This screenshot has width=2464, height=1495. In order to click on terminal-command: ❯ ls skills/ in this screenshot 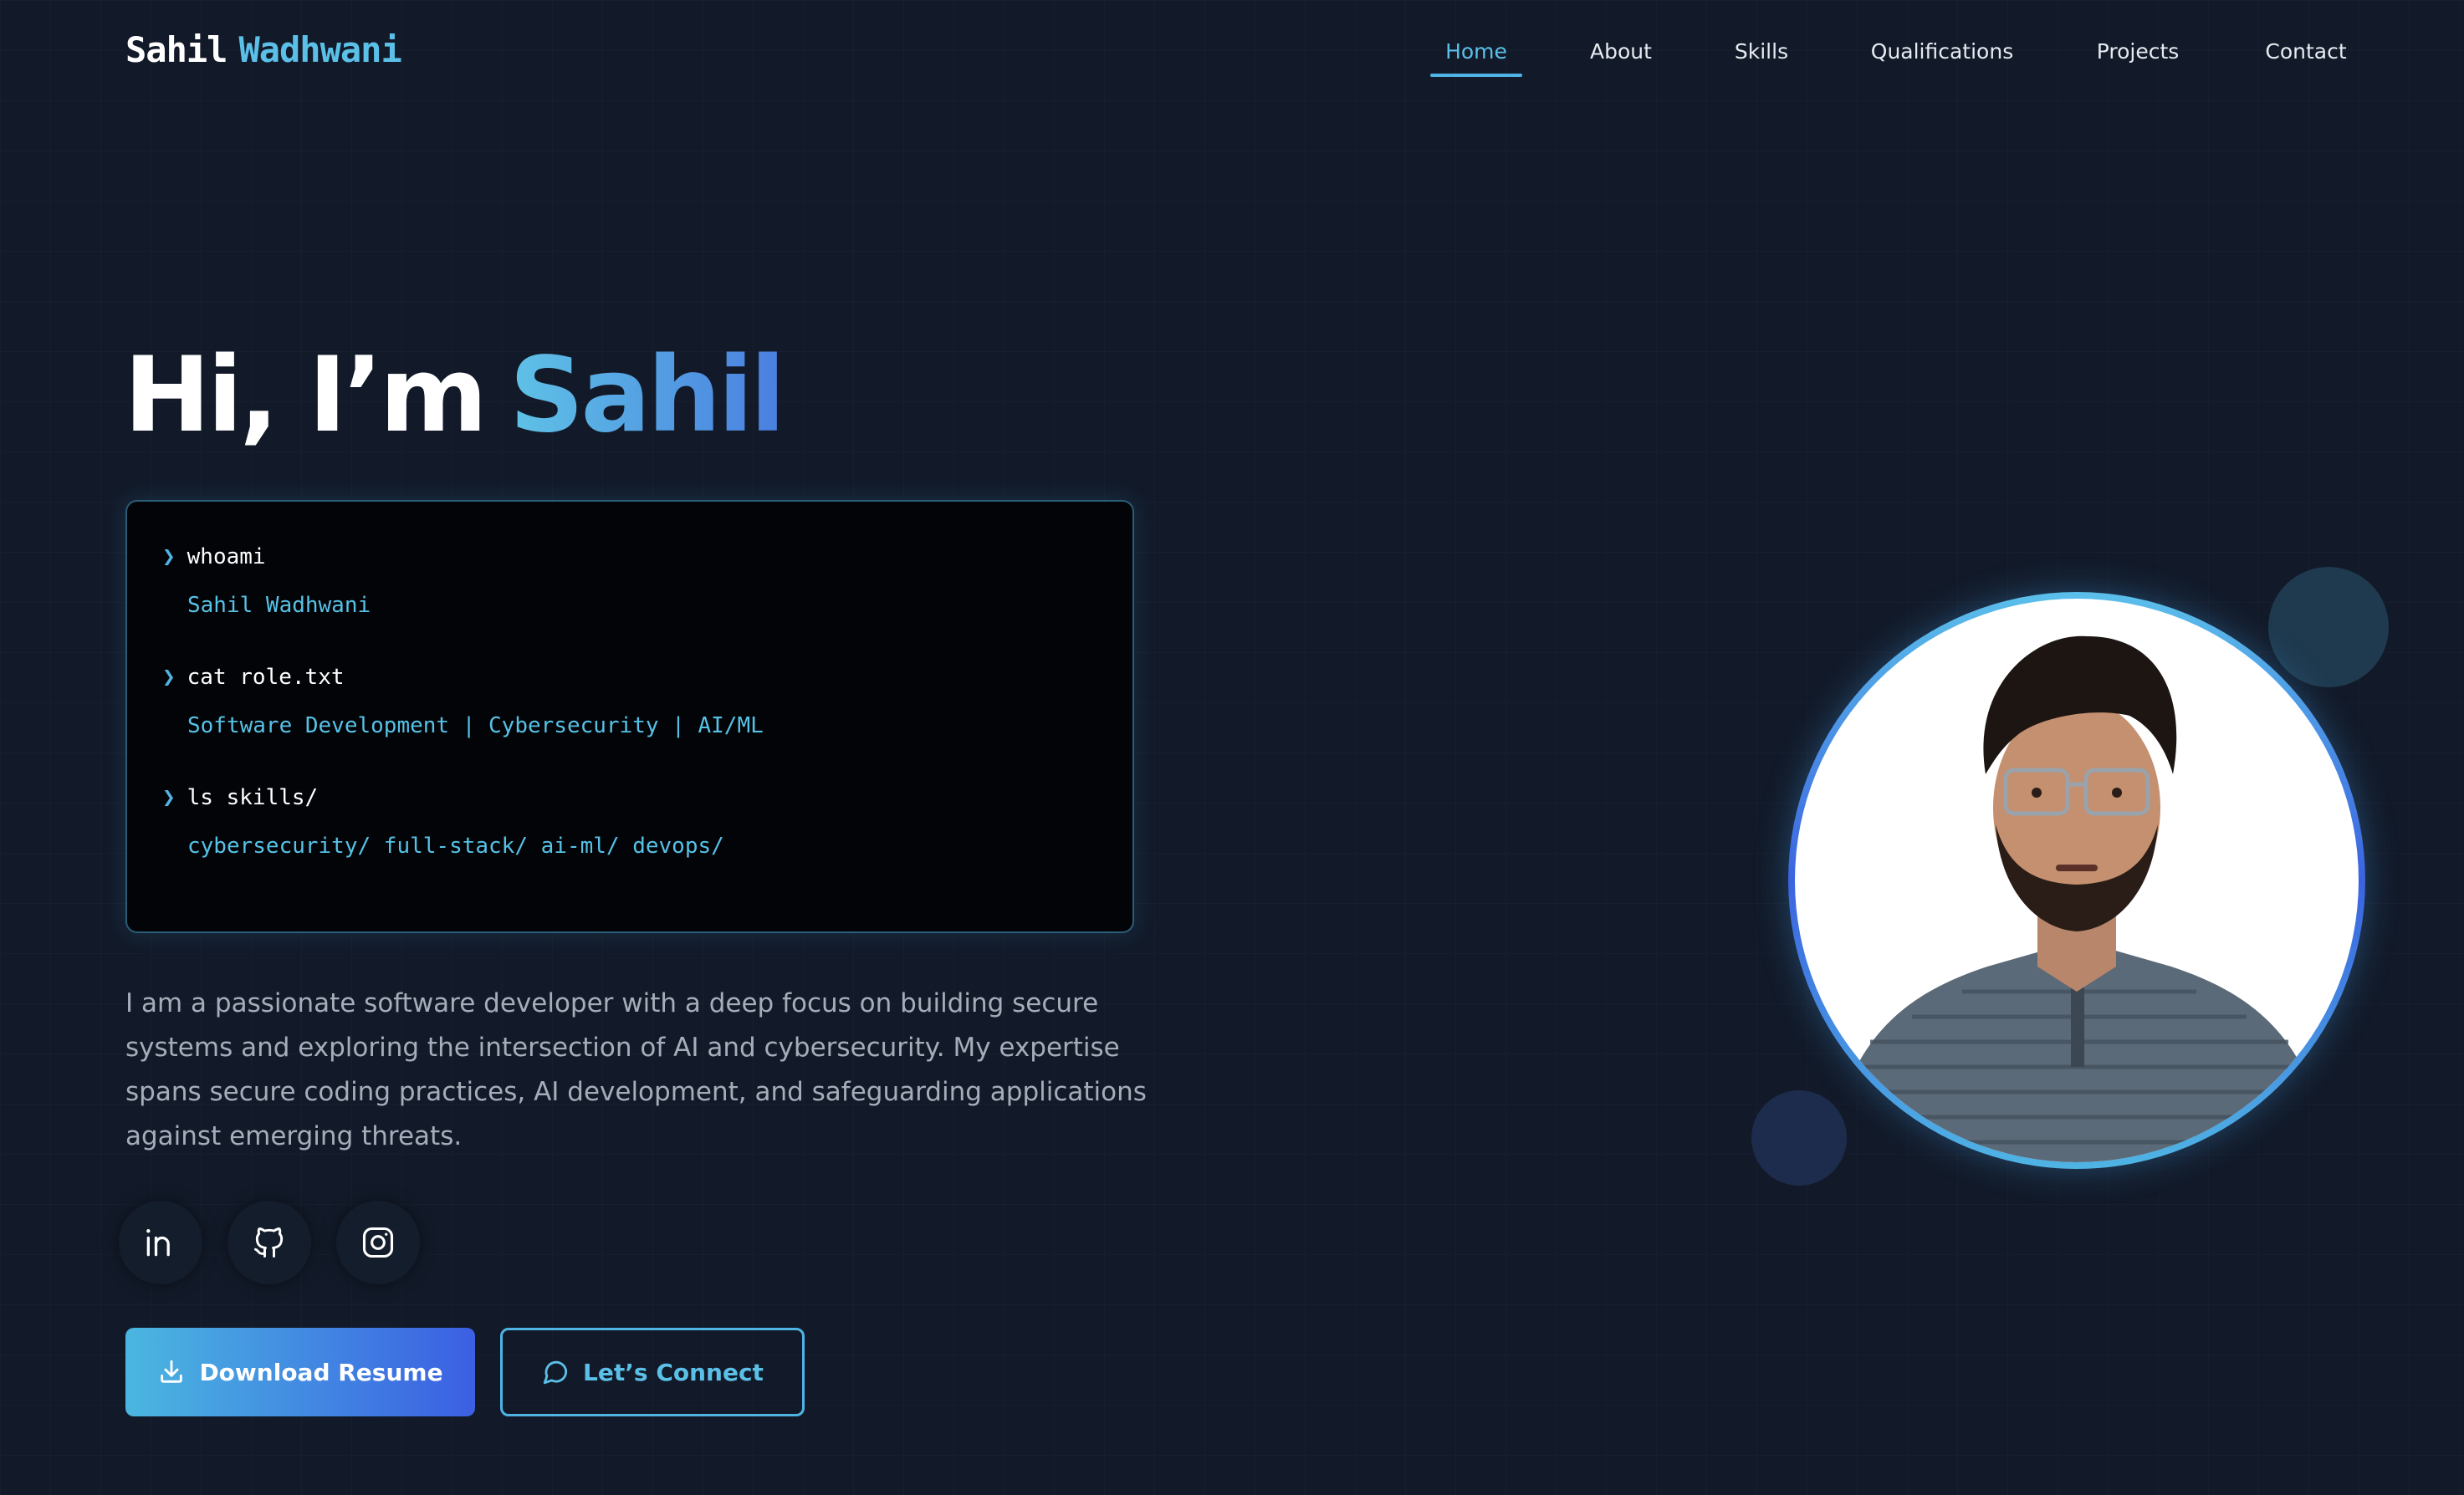, I will do `click(240, 797)`.